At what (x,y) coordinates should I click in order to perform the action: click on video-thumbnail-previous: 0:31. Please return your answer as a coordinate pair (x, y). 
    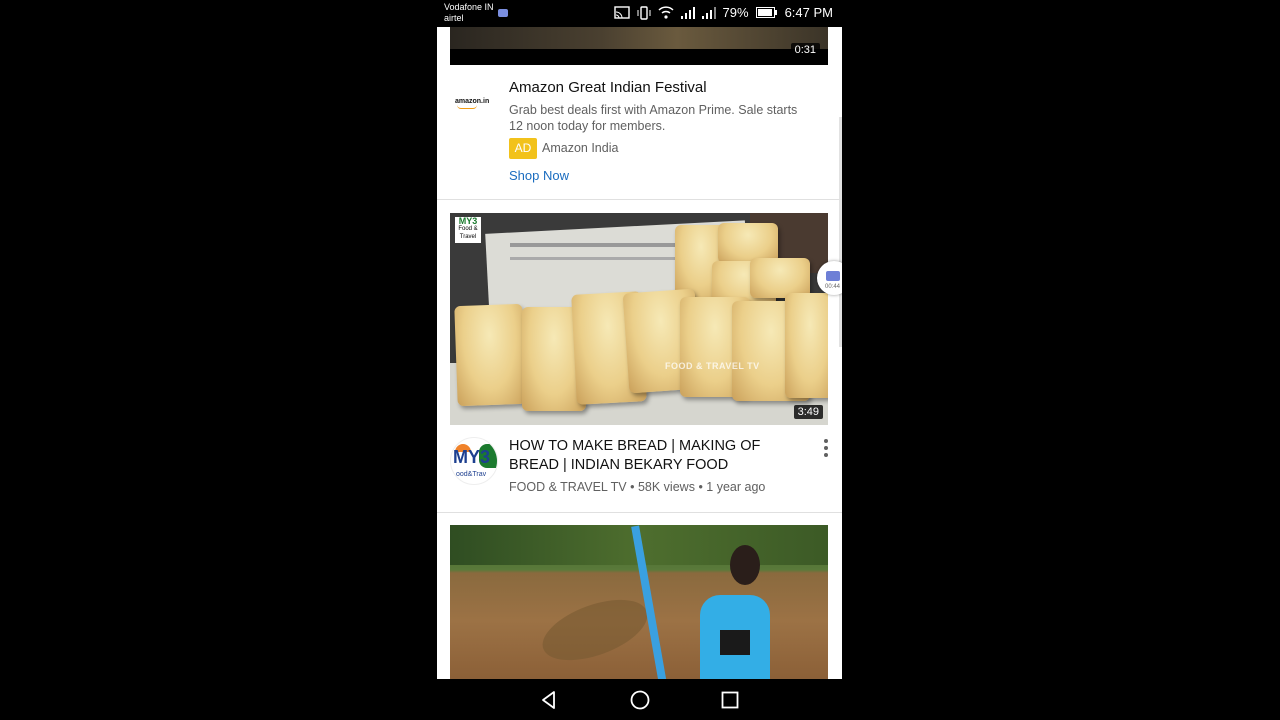
    Looking at the image, I should click on (639, 46).